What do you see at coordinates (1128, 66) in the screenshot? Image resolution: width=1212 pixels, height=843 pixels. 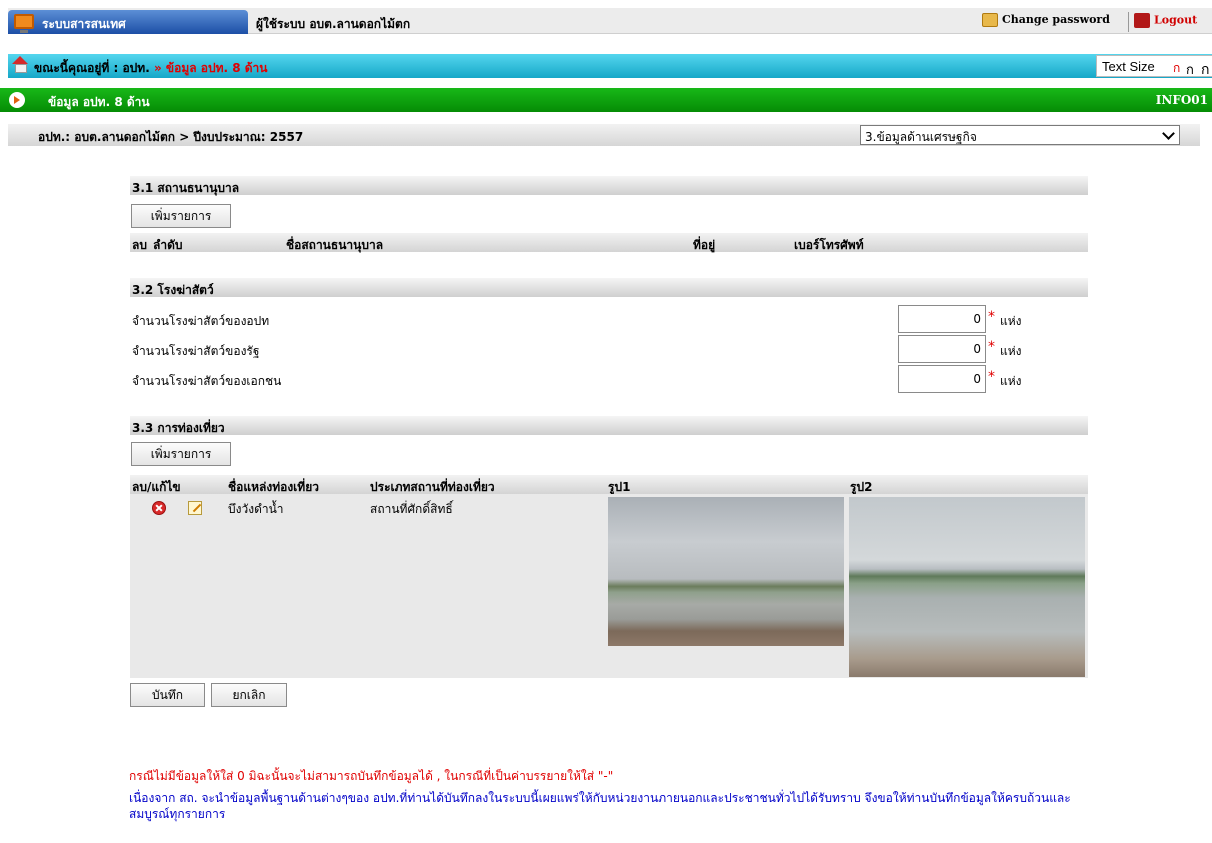 I see `text-size-label: Text Size` at bounding box center [1128, 66].